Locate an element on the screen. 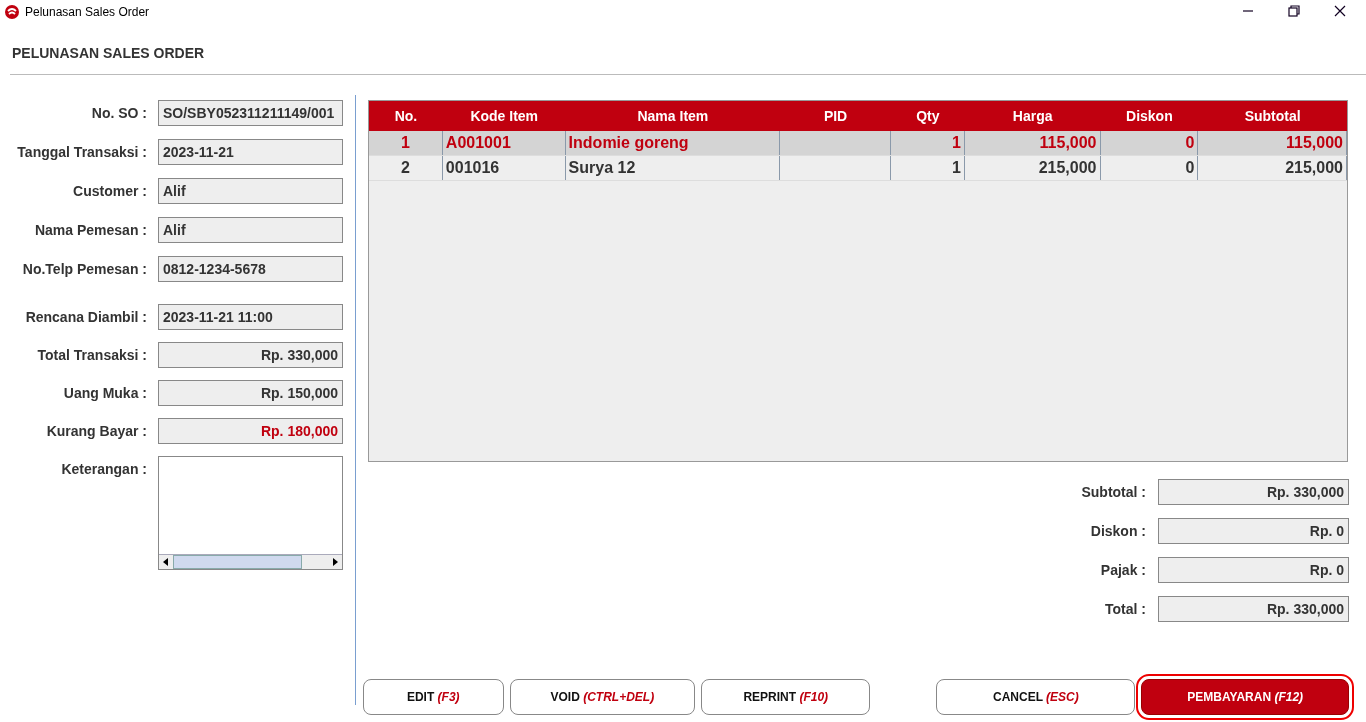  input-field: Rp. 330,000 is located at coordinates (250, 355).